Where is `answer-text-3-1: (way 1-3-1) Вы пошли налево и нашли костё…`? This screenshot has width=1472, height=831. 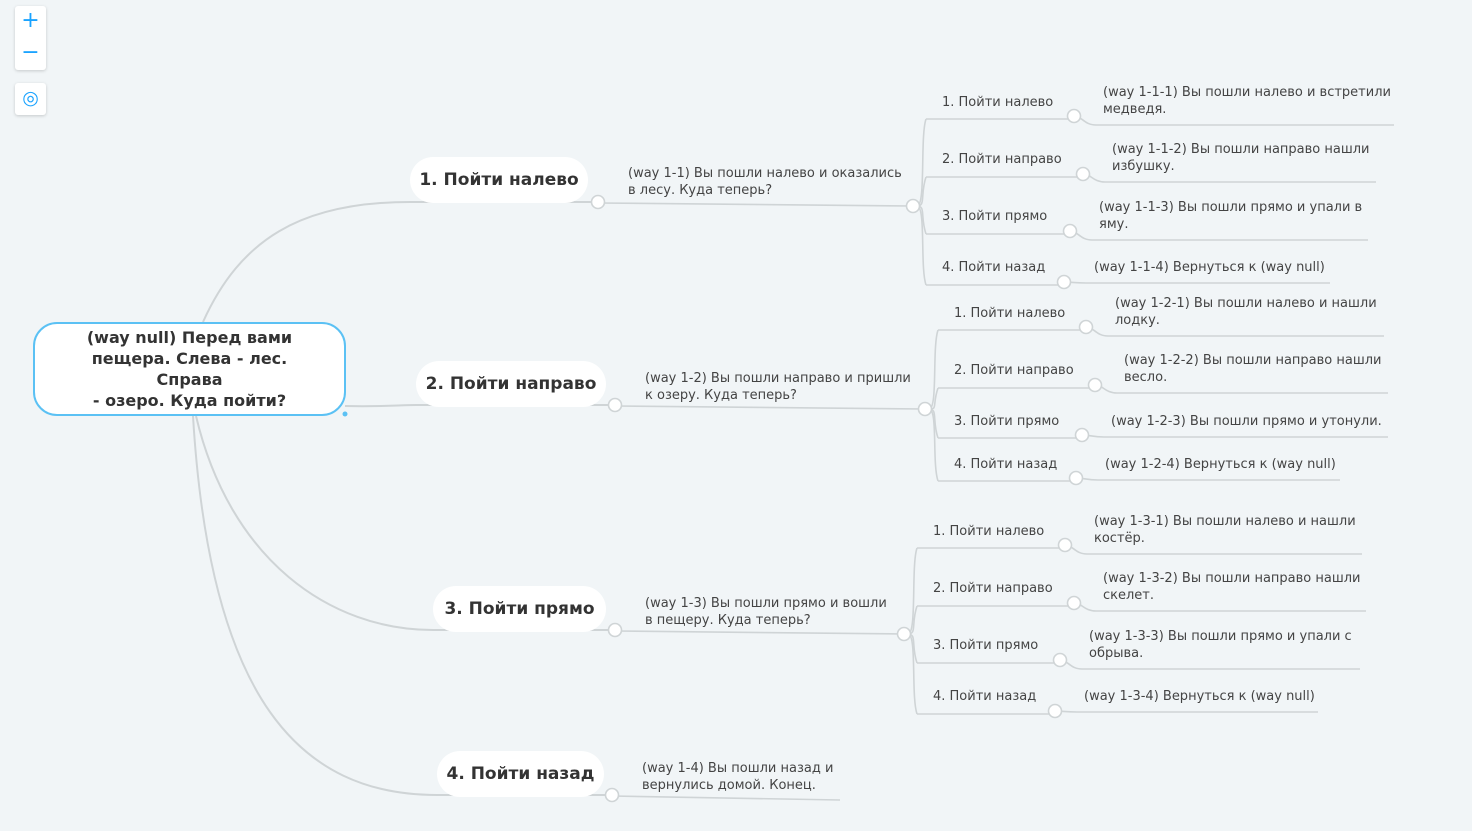
answer-text-3-1: (way 1-3-1) Вы пошли налево и нашли костё… is located at coordinates (1225, 530).